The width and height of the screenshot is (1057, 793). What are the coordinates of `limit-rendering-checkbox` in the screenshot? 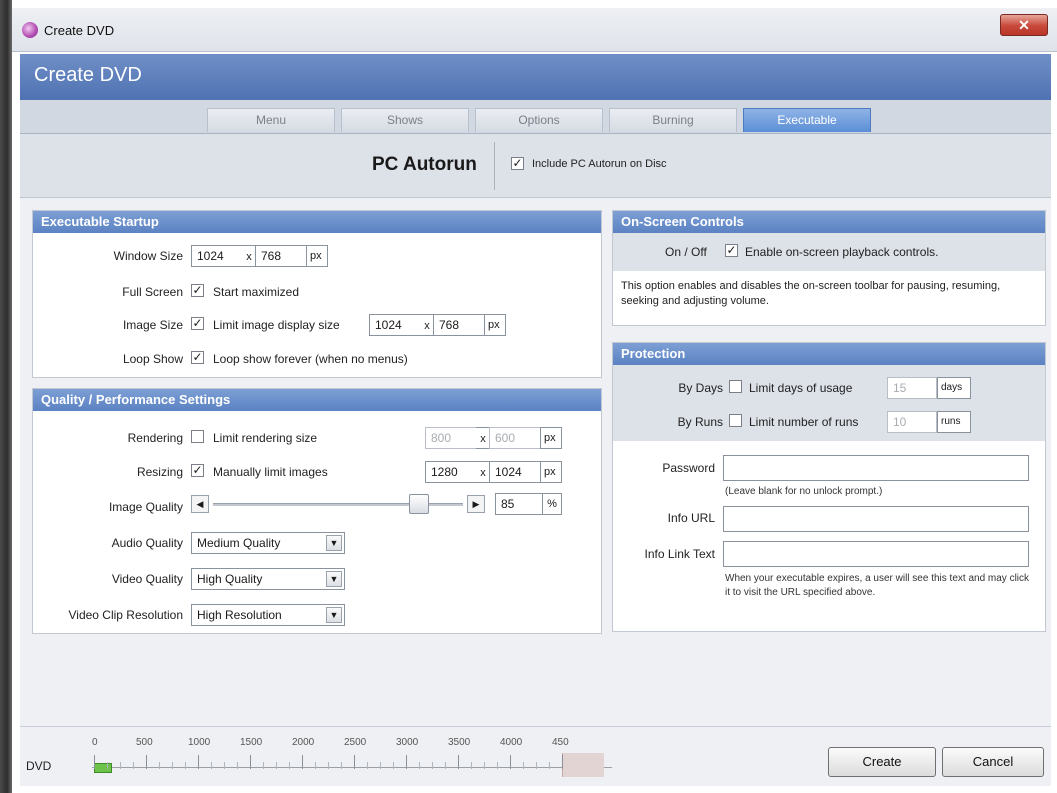 It's located at (197, 436).